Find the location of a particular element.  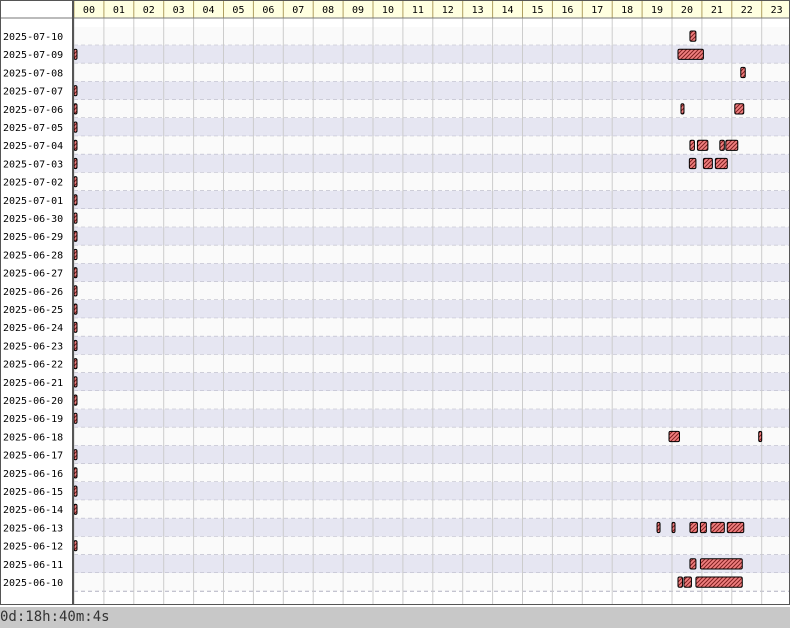

date-label: 2025-07-01 is located at coordinates (33, 201).